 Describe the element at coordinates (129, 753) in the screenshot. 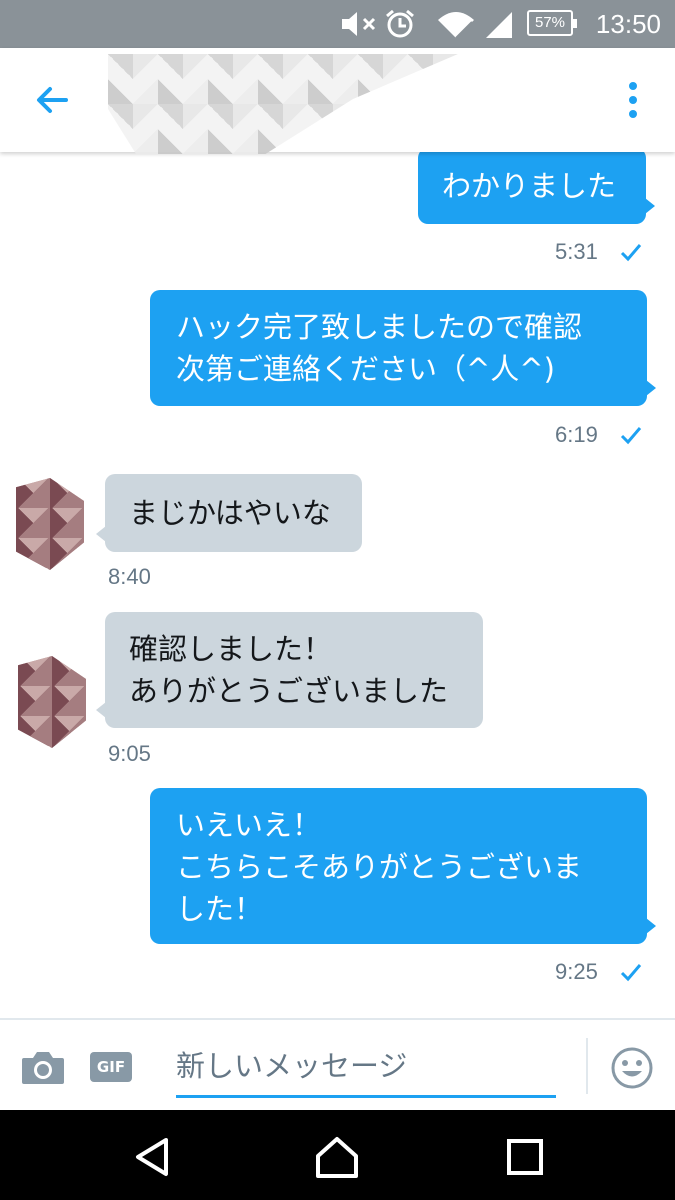

I see `message-timestamp: 9:05` at that location.